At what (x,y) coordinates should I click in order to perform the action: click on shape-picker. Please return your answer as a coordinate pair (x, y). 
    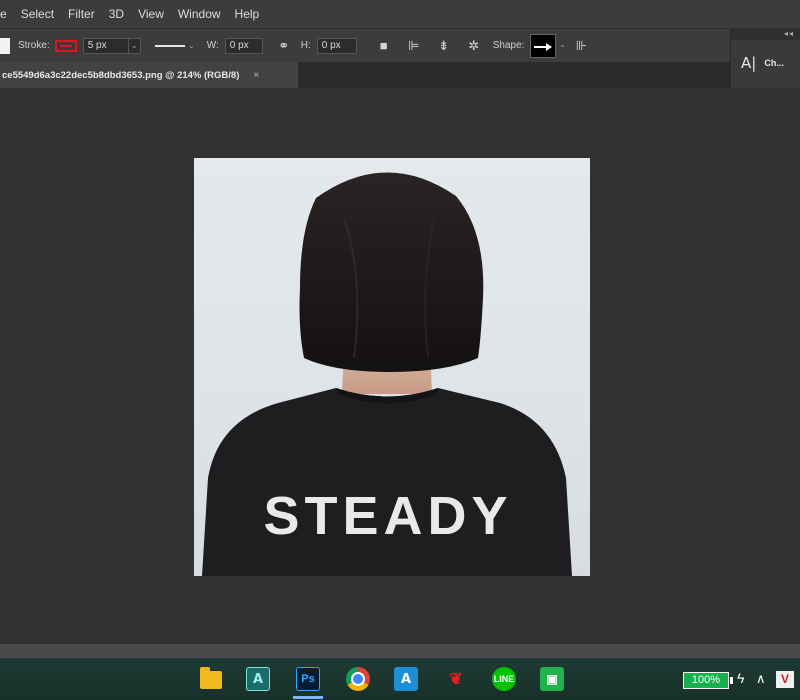
    Looking at the image, I should click on (543, 45).